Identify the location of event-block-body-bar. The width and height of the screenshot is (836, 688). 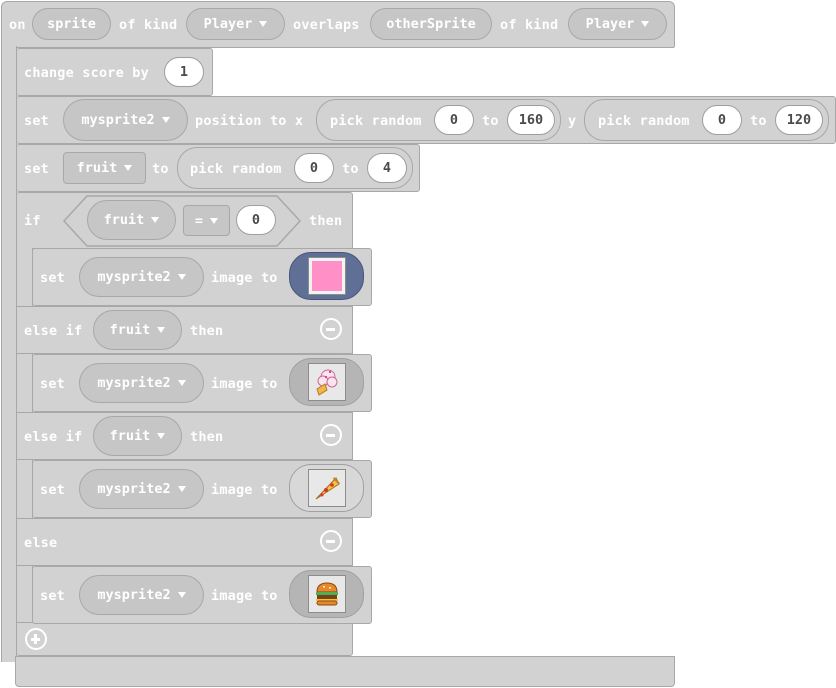
(9, 354).